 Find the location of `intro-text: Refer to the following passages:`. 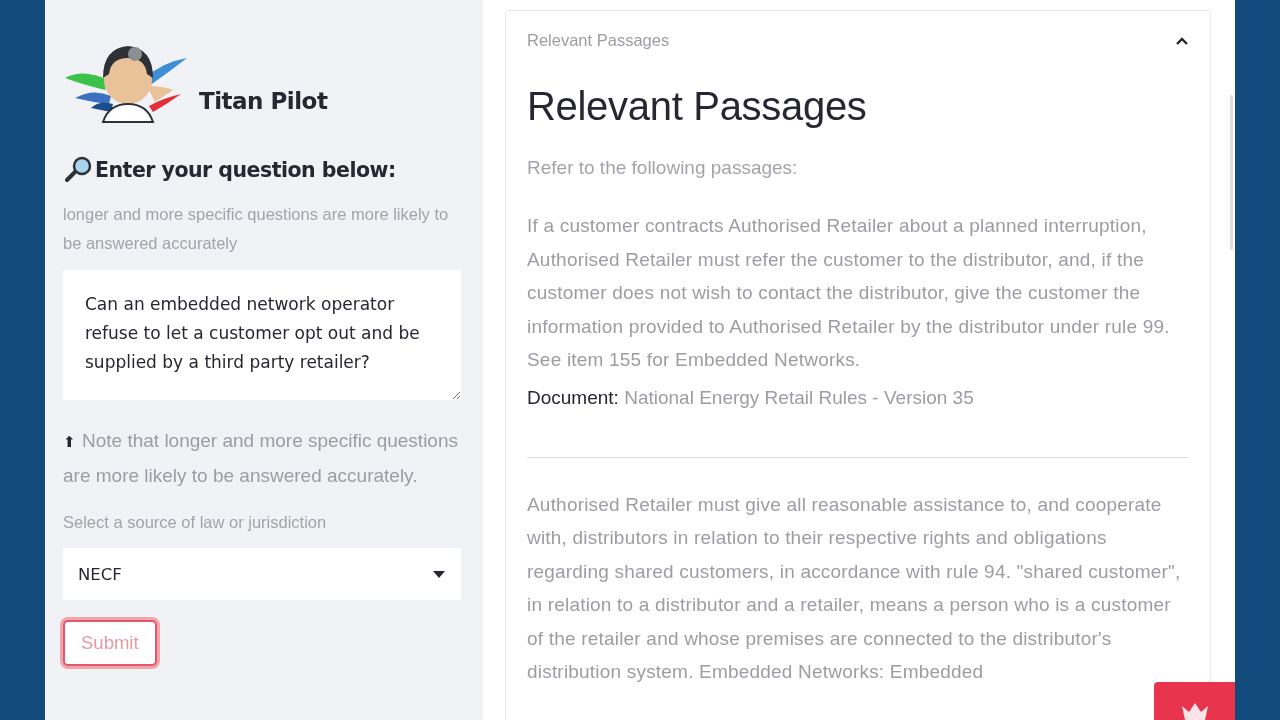

intro-text: Refer to the following passages: is located at coordinates (663, 168).